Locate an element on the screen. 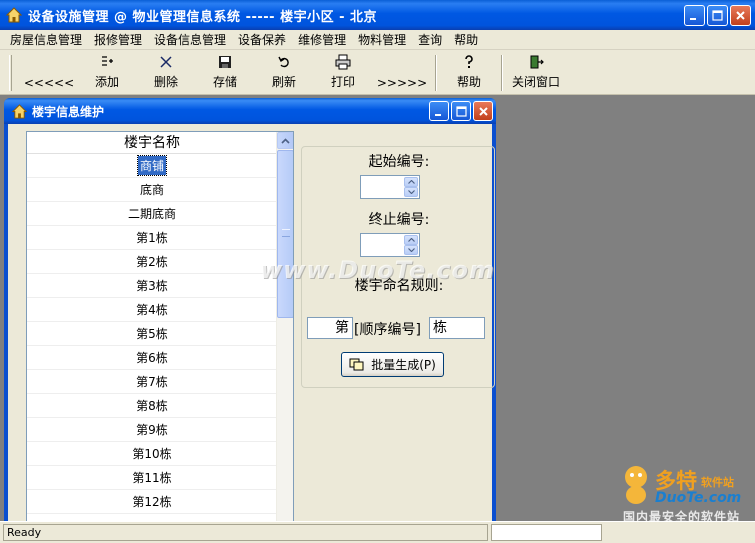 This screenshot has width=755, height=543. toolbar-separator is located at coordinates (502, 73).